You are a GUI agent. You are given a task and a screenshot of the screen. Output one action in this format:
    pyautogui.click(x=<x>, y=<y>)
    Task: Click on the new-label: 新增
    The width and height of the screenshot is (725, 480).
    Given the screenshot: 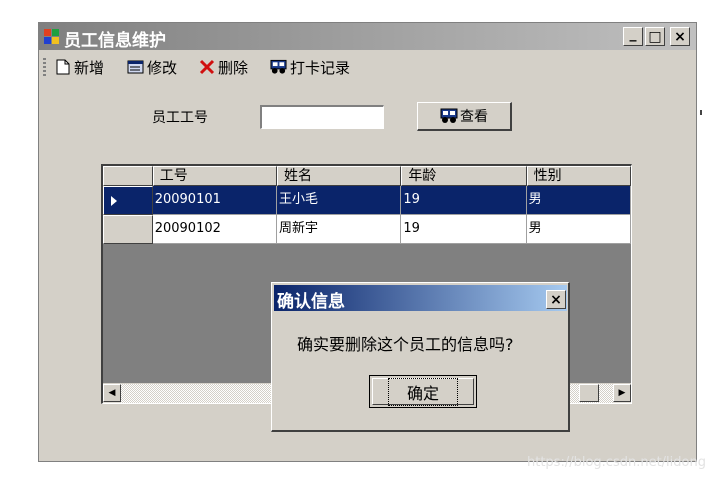 What is the action you would take?
    pyautogui.click(x=89, y=67)
    